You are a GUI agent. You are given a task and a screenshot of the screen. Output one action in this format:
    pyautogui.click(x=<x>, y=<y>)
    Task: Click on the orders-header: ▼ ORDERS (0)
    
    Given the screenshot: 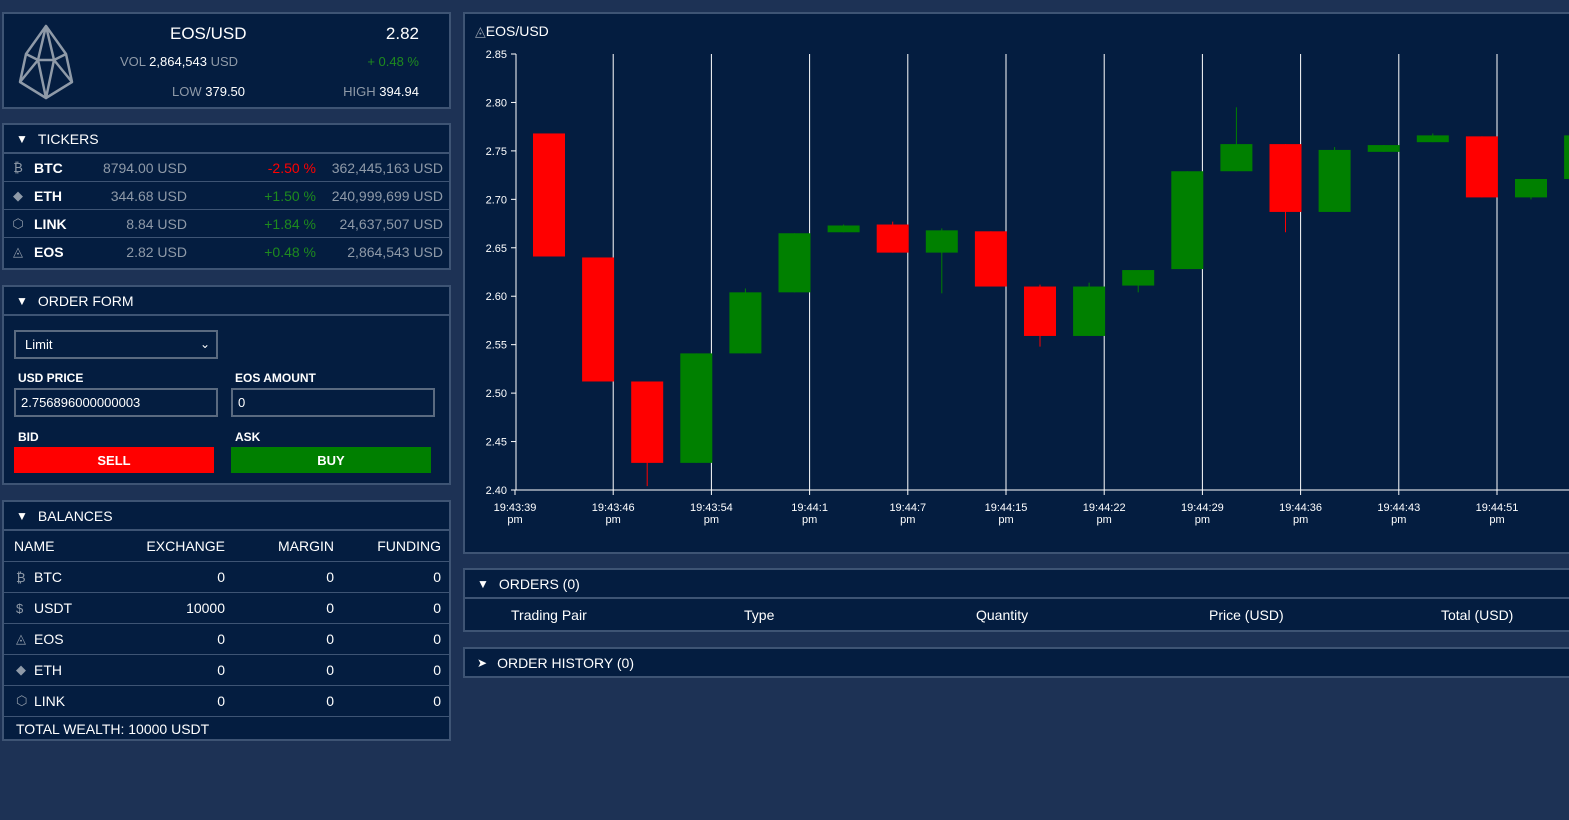 What is the action you would take?
    pyautogui.click(x=1017, y=584)
    